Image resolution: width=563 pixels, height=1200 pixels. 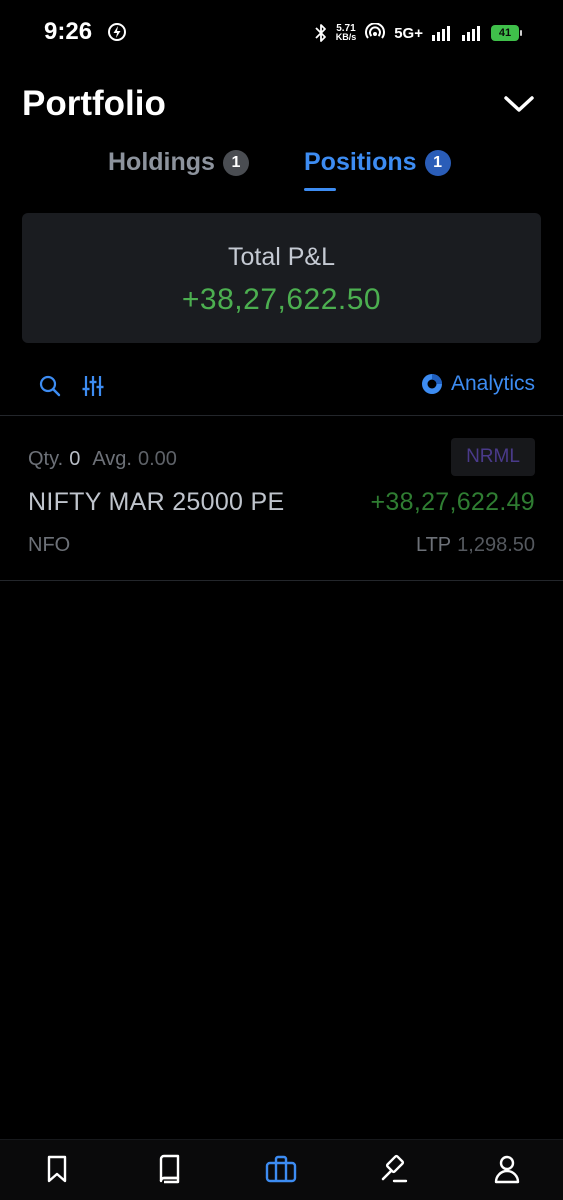 What do you see at coordinates (496, 545) in the screenshot?
I see `ltp-value: 1,298.50` at bounding box center [496, 545].